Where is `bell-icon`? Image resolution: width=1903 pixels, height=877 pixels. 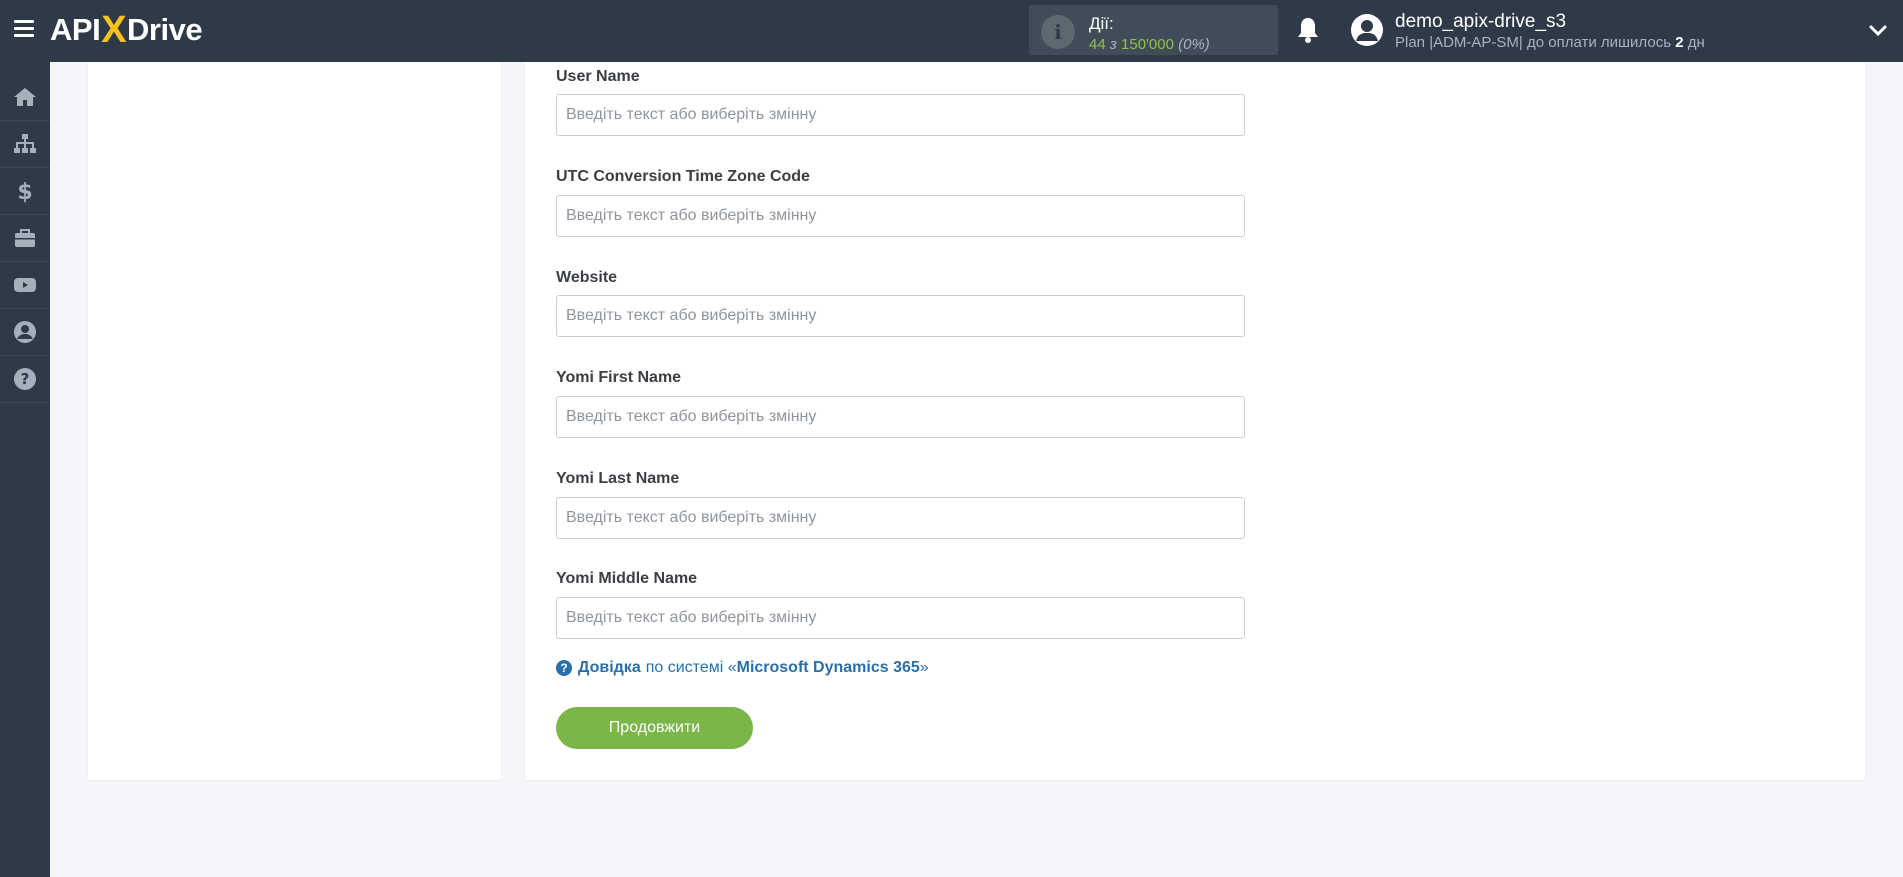
bell-icon is located at coordinates (1308, 30).